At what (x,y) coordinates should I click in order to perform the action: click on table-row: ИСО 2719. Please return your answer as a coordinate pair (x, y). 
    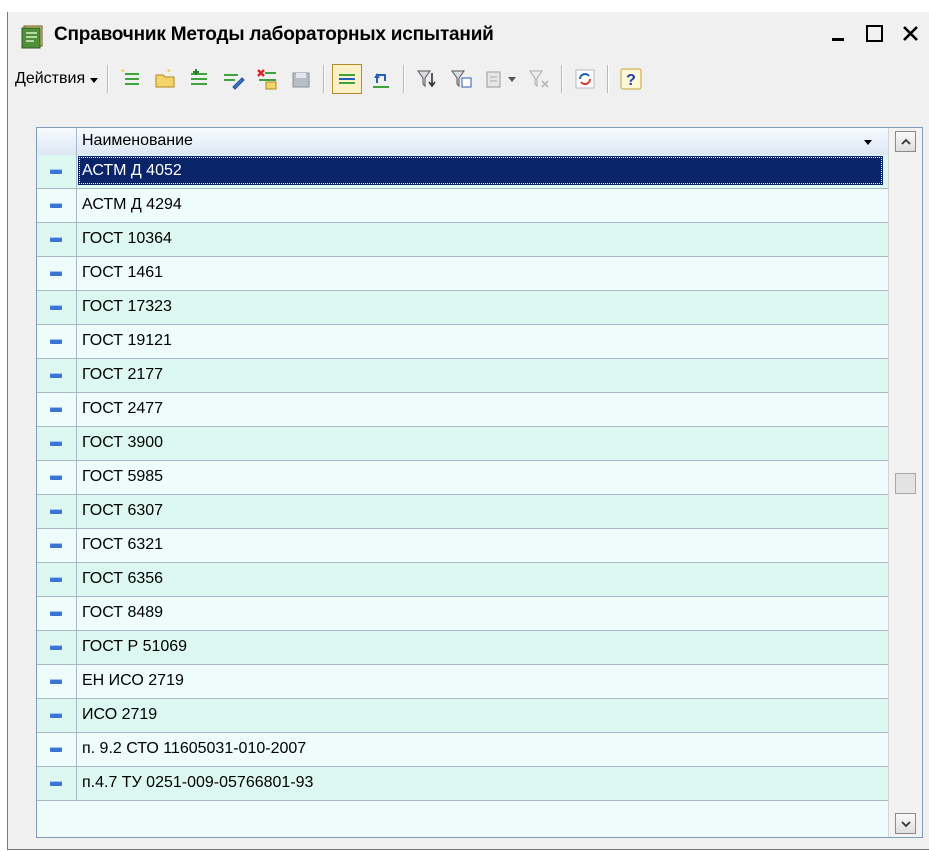
    Looking at the image, I should click on (462, 716).